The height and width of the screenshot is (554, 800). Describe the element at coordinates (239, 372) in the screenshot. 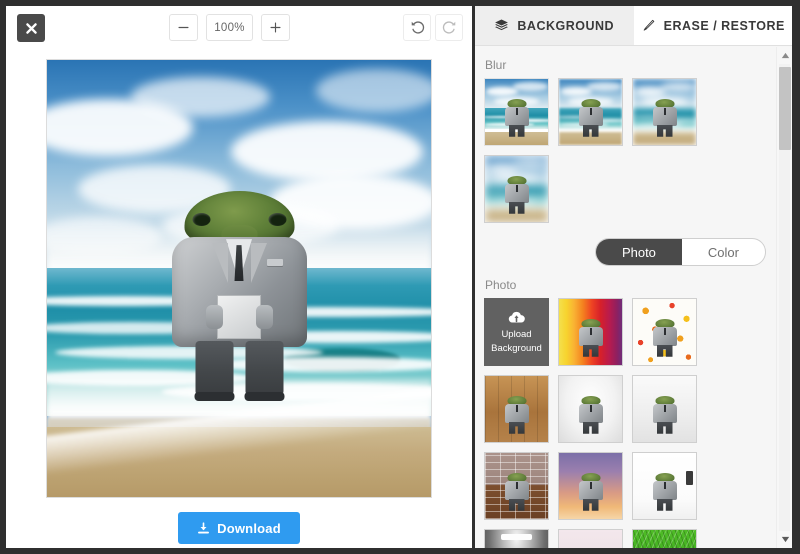

I see `subject-legs` at that location.